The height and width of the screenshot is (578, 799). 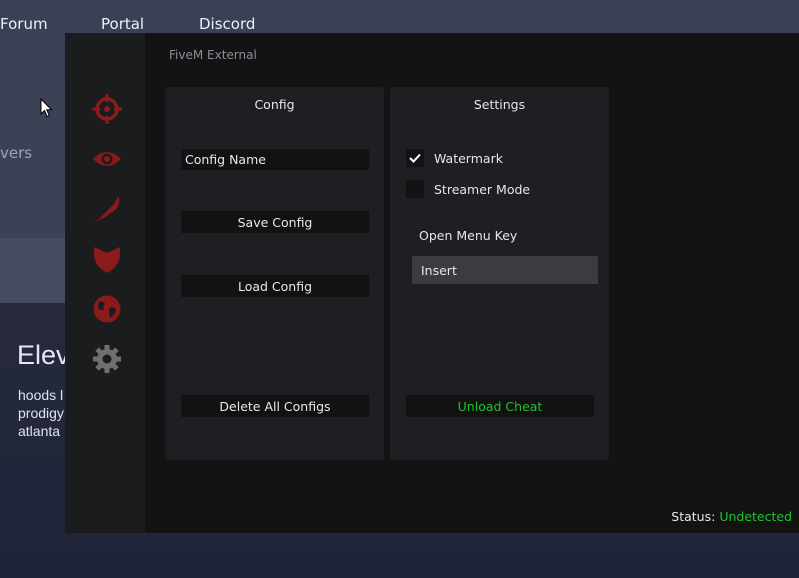 I want to click on nav-forum: Forum, so click(x=24, y=24).